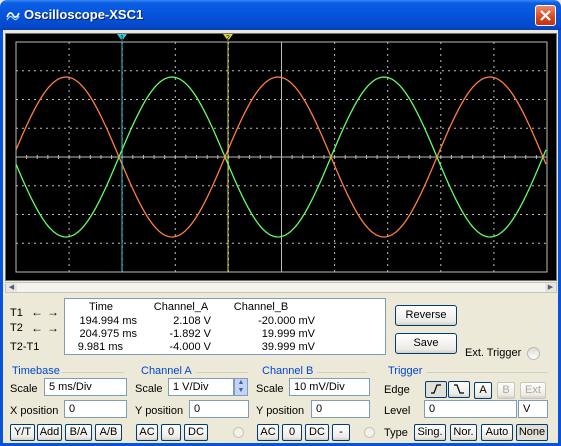  I want to click on mode-ab-button: A/B, so click(108, 432).